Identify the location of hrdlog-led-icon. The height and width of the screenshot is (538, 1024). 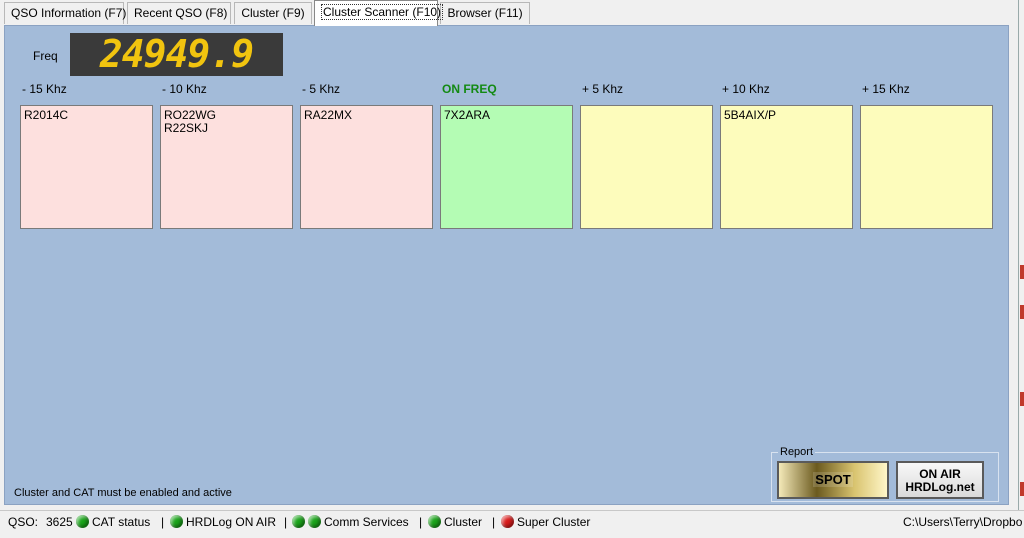
(176, 521).